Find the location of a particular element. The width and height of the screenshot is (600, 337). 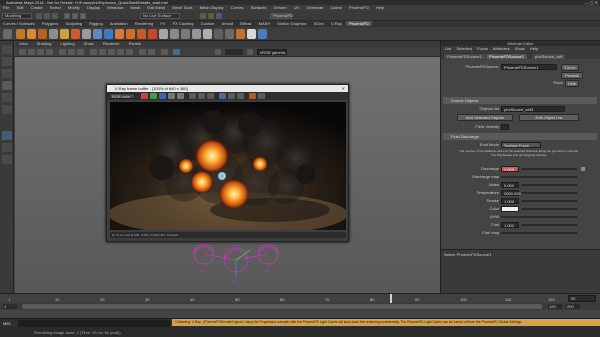

ae-menu-selected: Selected is located at coordinates (464, 48).